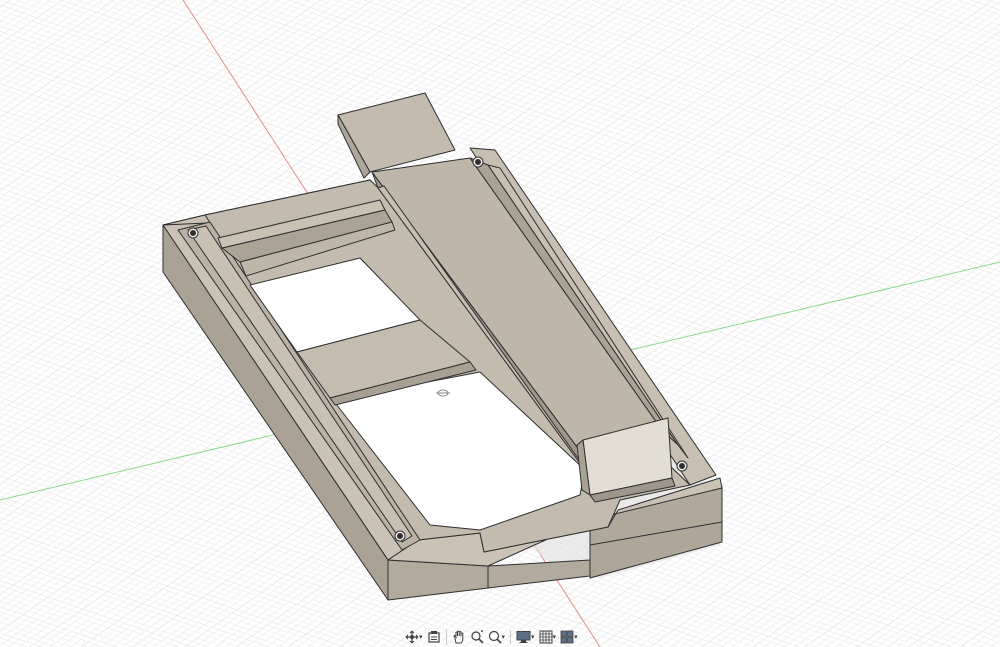 The width and height of the screenshot is (1000, 647). I want to click on grid-snaps-button: ▾, so click(548, 637).